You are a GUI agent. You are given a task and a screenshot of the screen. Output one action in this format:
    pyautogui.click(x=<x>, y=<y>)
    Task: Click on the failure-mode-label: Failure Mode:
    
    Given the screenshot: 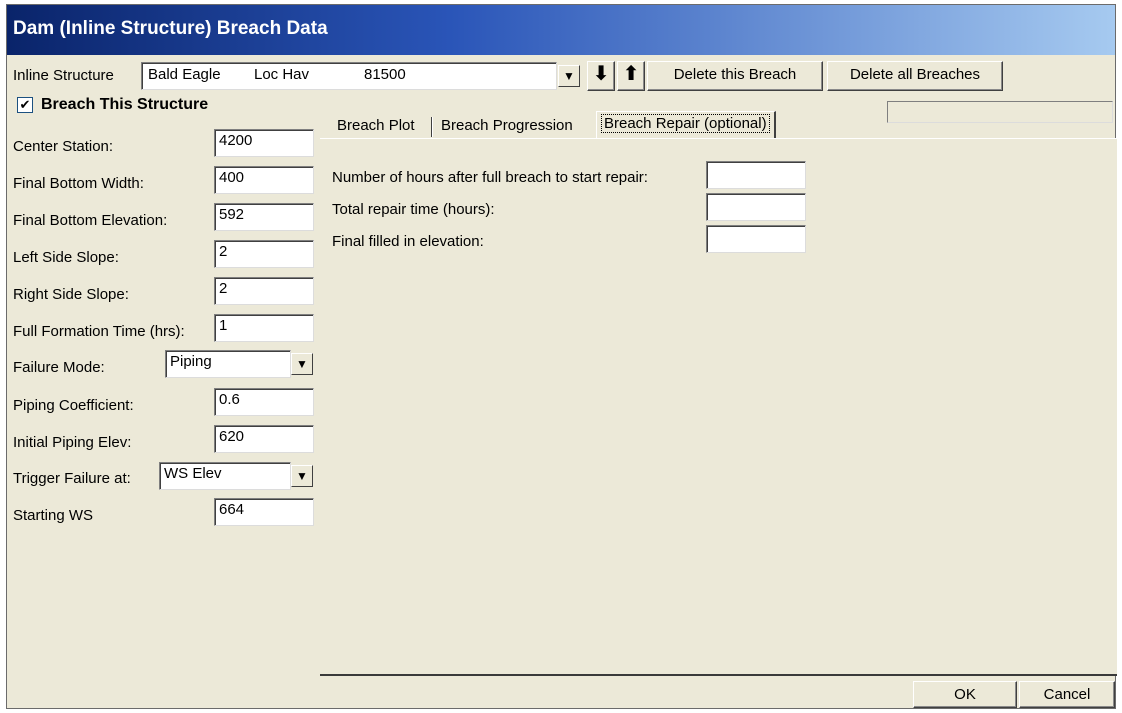 What is the action you would take?
    pyautogui.click(x=59, y=367)
    